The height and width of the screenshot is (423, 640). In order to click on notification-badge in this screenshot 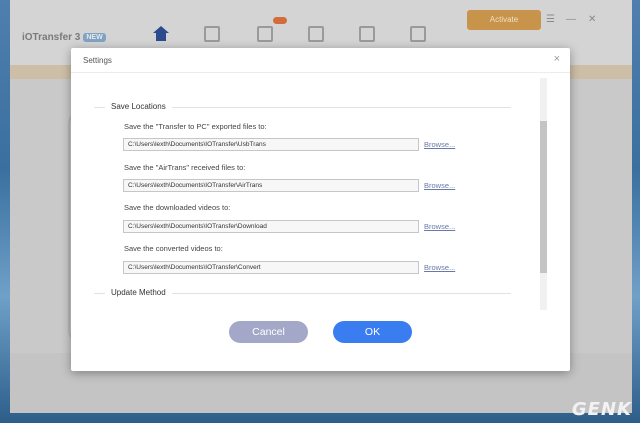, I will do `click(280, 20)`.